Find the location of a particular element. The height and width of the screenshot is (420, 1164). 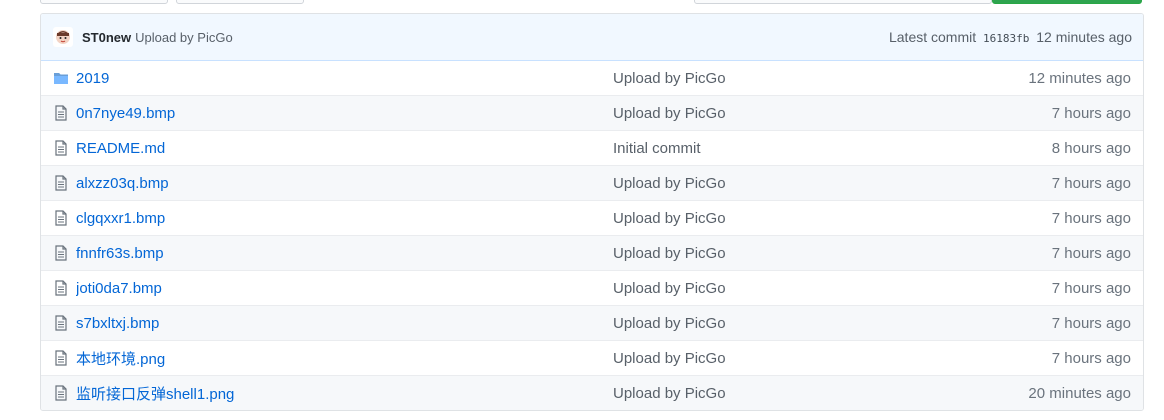

file-age: 12 minutes ago is located at coordinates (1079, 78).